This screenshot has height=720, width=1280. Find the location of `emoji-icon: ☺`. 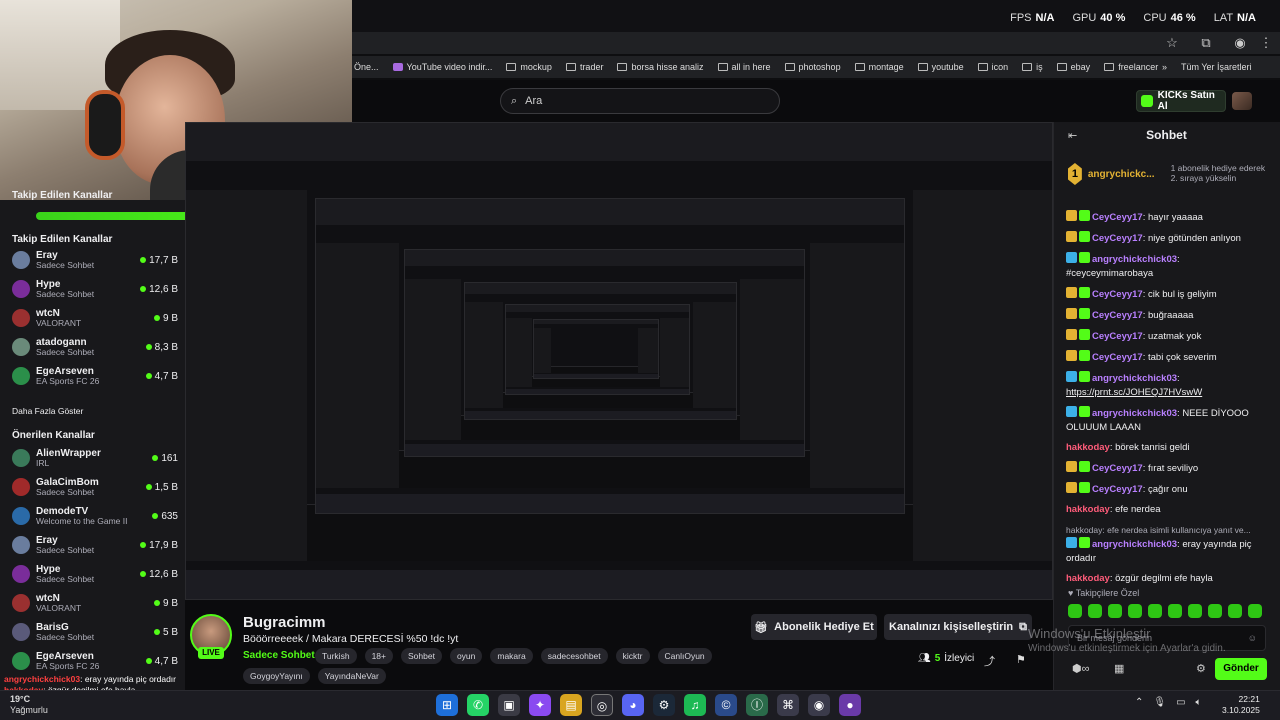

emoji-icon: ☺ is located at coordinates (1252, 638).